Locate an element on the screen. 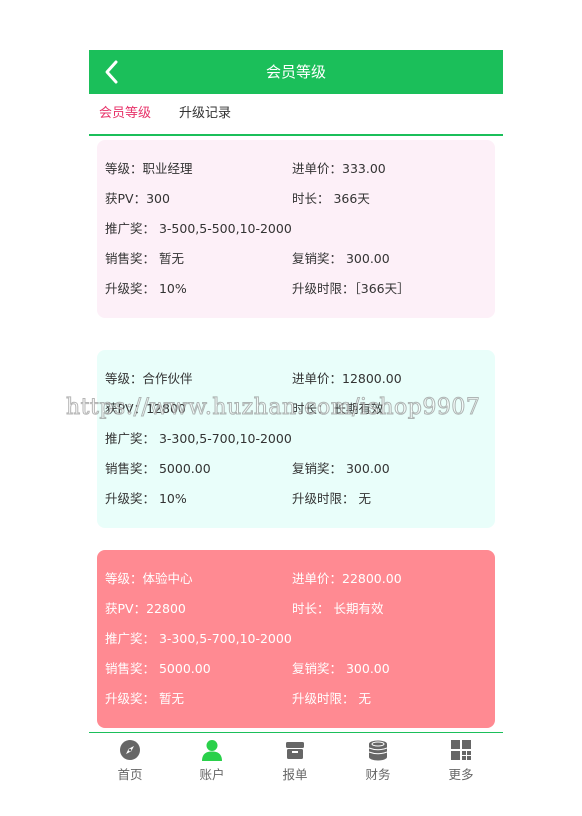 The height and width of the screenshot is (816, 582). nav-more: 更多 is located at coordinates (461, 758).